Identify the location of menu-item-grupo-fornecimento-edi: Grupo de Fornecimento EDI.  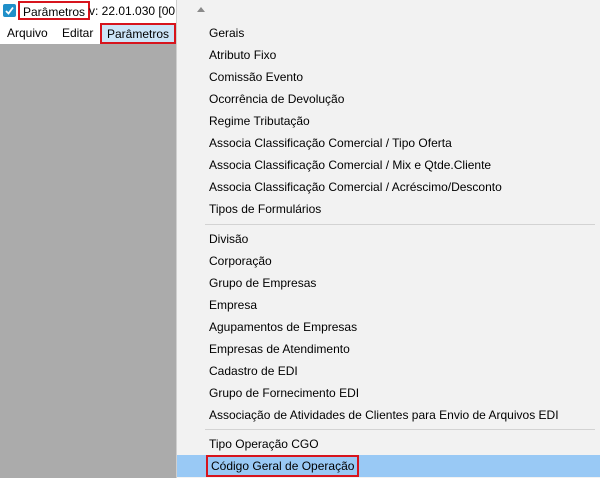
(388, 393).